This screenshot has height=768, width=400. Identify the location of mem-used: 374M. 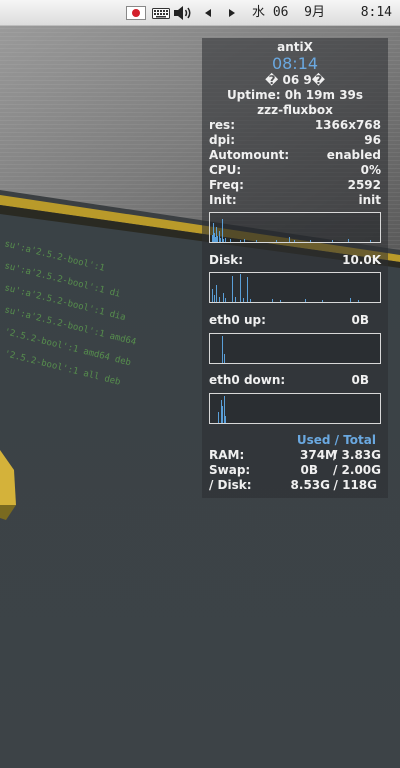
(318, 455).